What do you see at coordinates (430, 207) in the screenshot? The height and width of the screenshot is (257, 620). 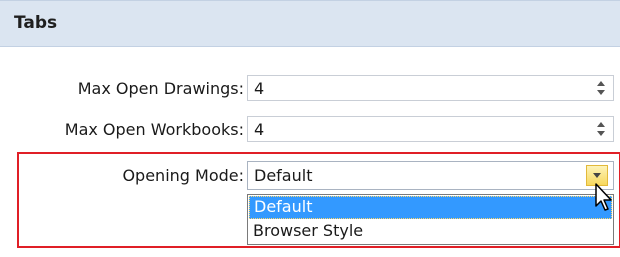 I see `dropdown-option-default: Default` at bounding box center [430, 207].